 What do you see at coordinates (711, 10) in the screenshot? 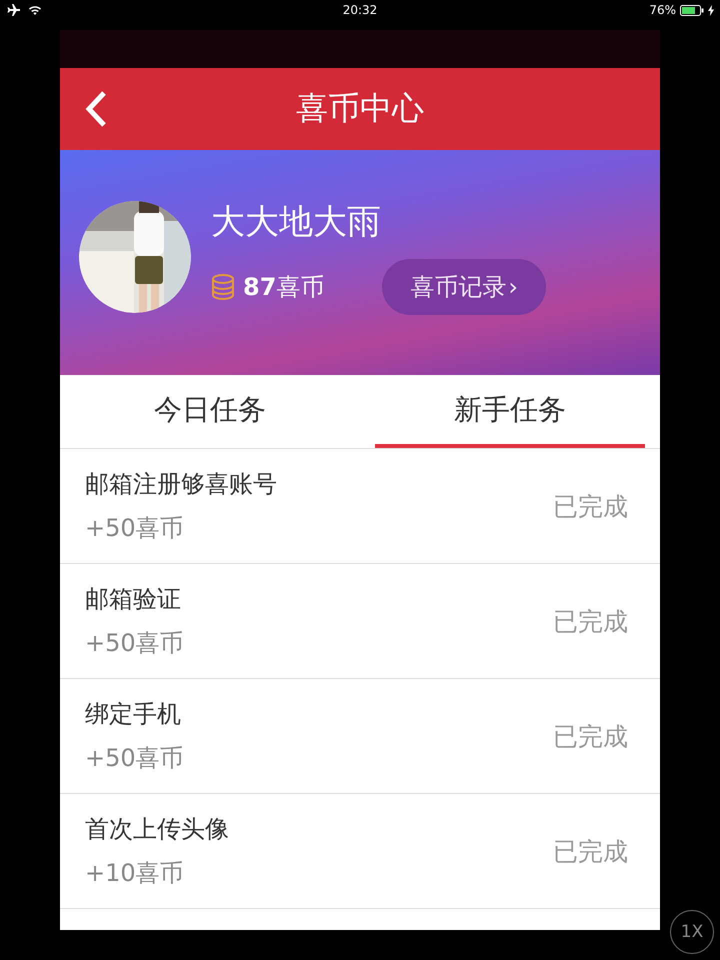
I see `charging-icon` at bounding box center [711, 10].